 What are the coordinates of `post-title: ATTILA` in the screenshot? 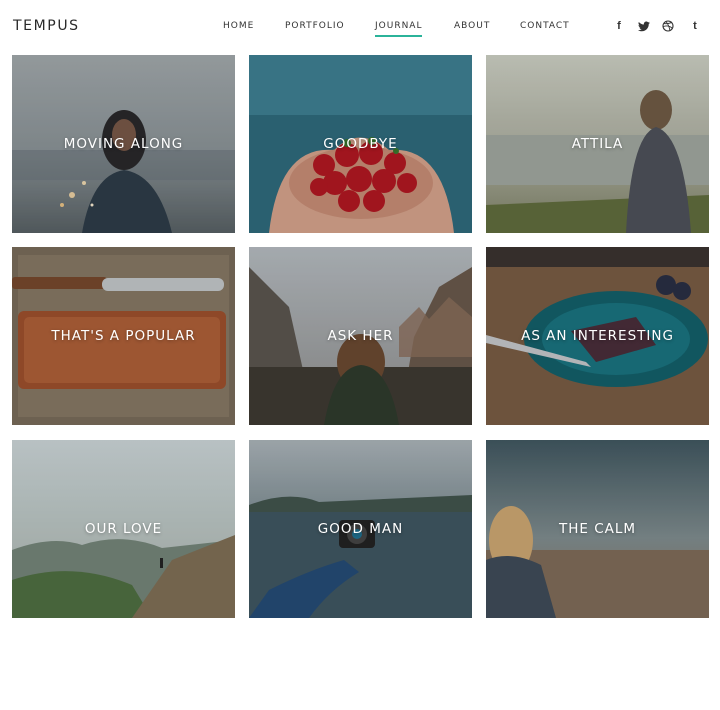 It's located at (597, 144).